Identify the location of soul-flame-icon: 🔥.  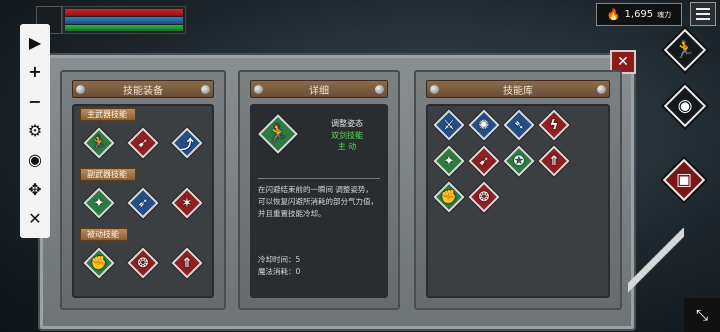
(613, 14).